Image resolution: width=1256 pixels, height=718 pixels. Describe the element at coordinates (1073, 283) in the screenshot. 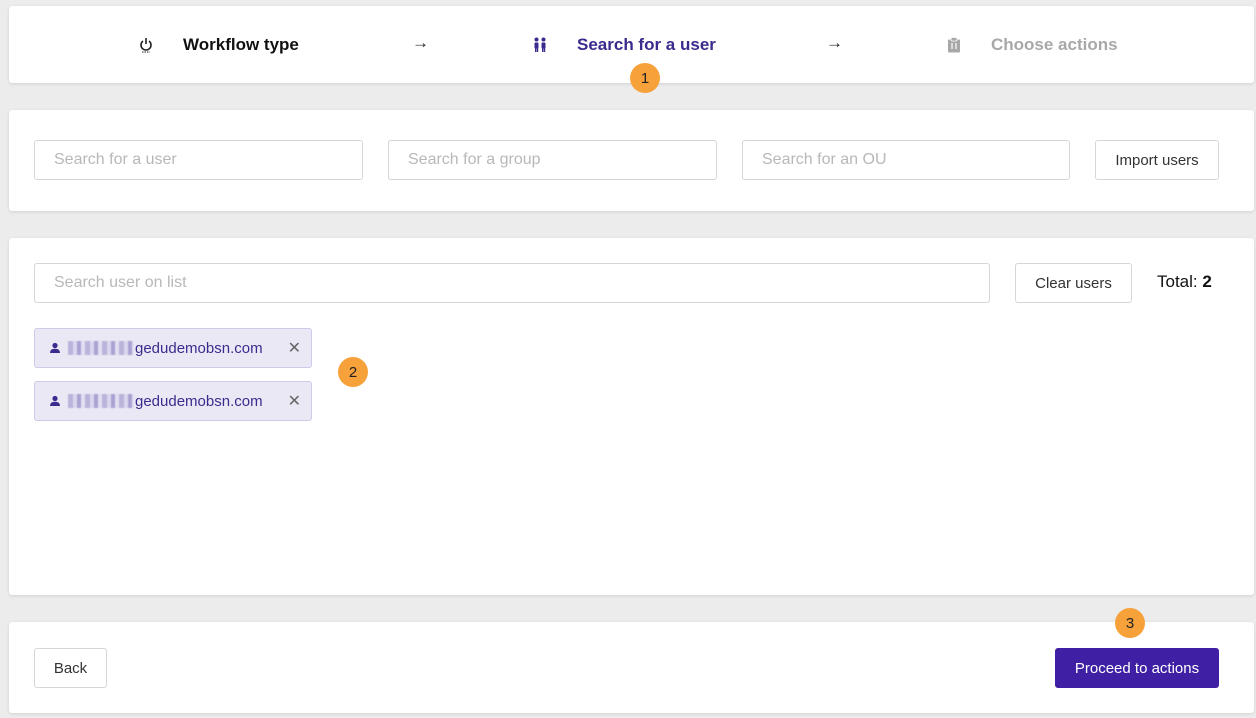

I see `clear-users-button: Clear users` at that location.